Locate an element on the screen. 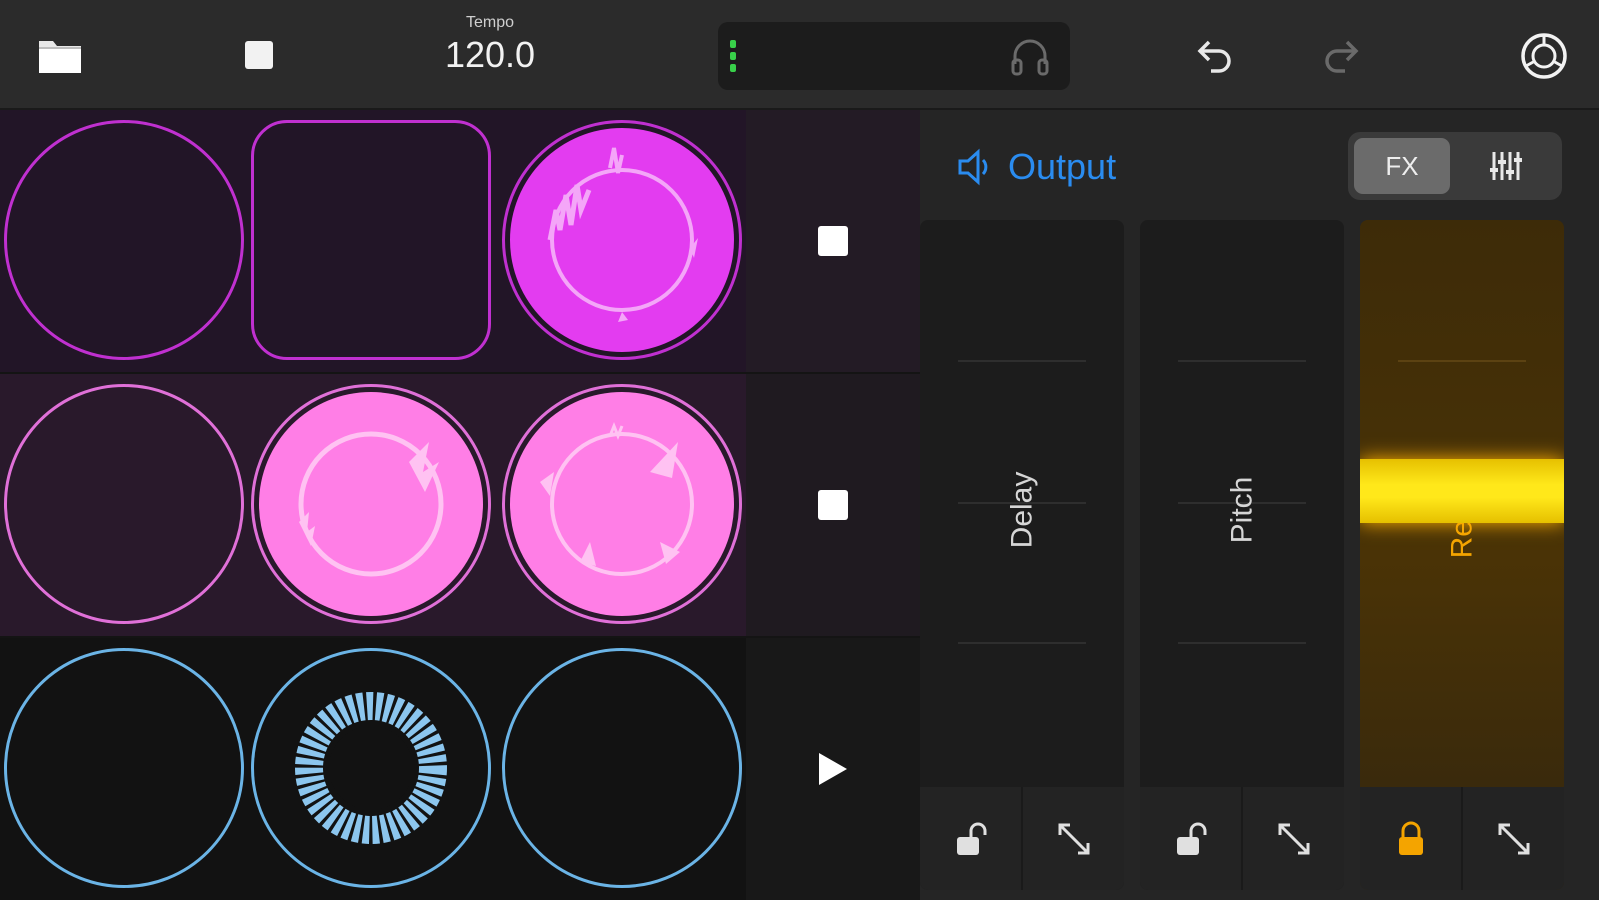  tab-fx: FX is located at coordinates (1402, 166).